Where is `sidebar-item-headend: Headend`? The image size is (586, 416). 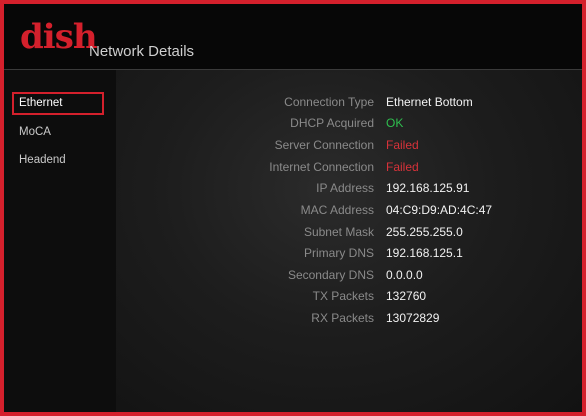 sidebar-item-headend: Headend is located at coordinates (58, 160).